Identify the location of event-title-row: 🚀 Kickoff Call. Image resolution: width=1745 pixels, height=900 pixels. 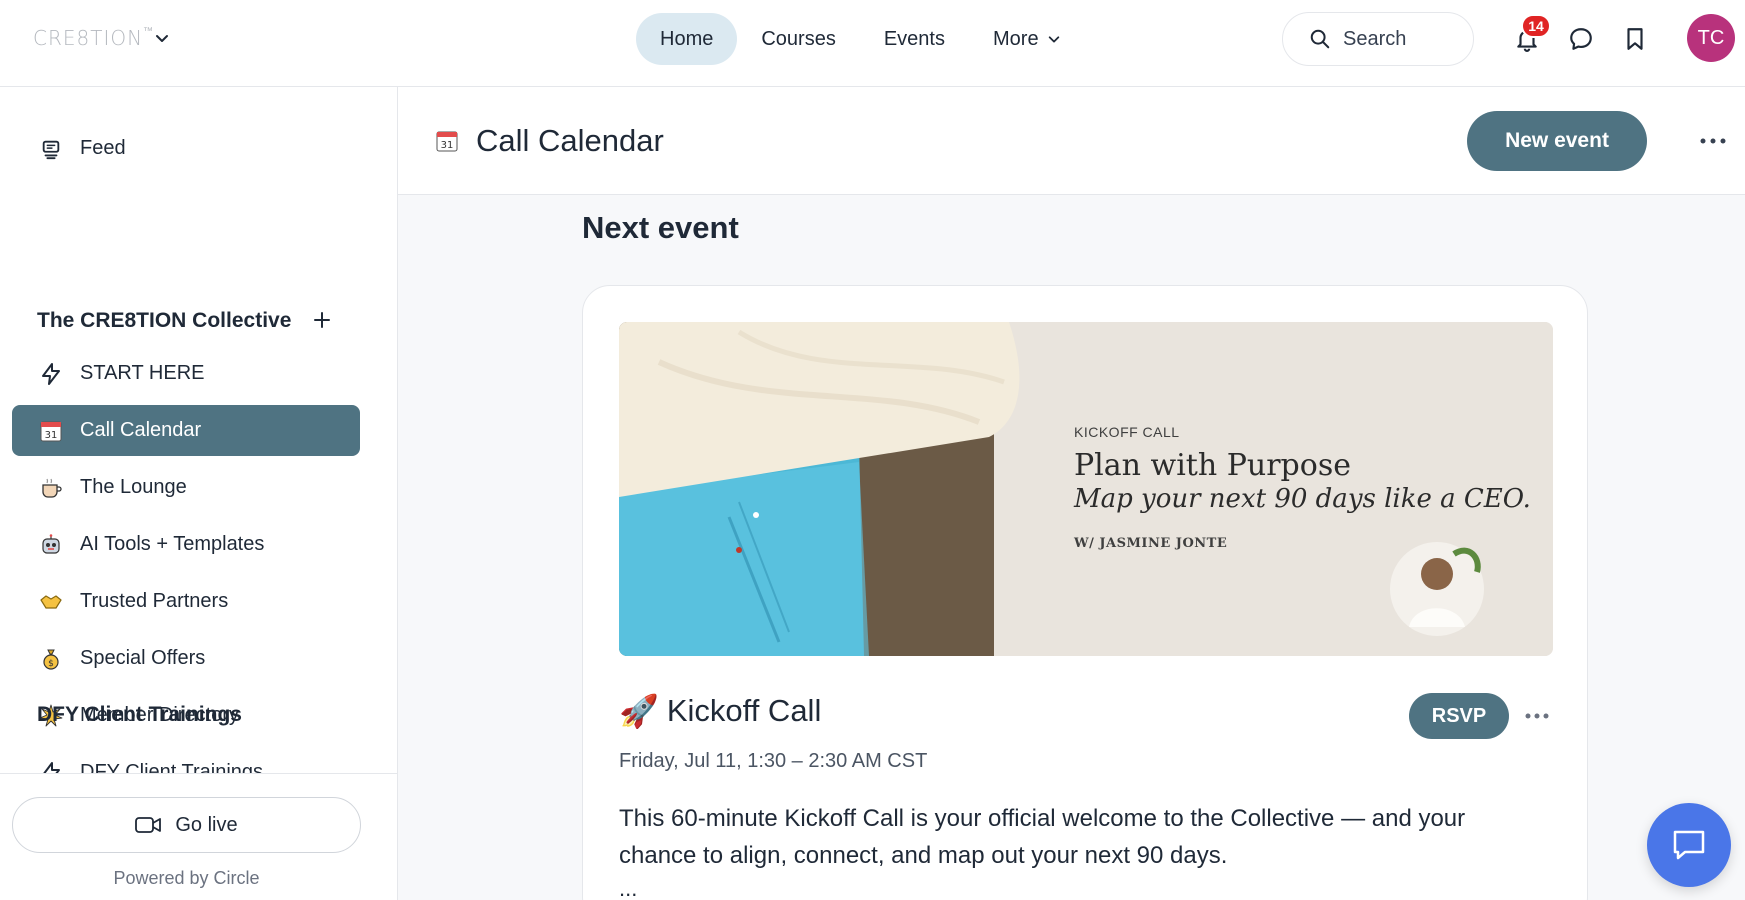
(720, 711).